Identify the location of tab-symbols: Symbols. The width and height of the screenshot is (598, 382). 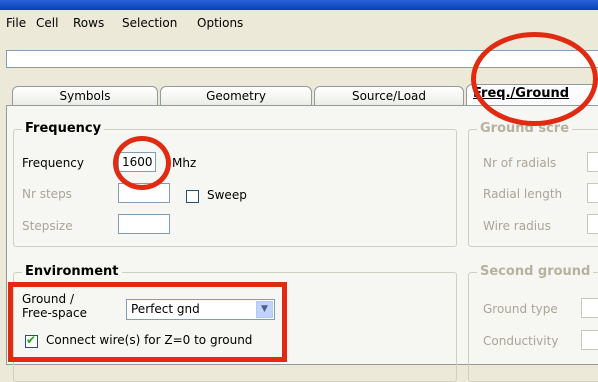
(85, 96).